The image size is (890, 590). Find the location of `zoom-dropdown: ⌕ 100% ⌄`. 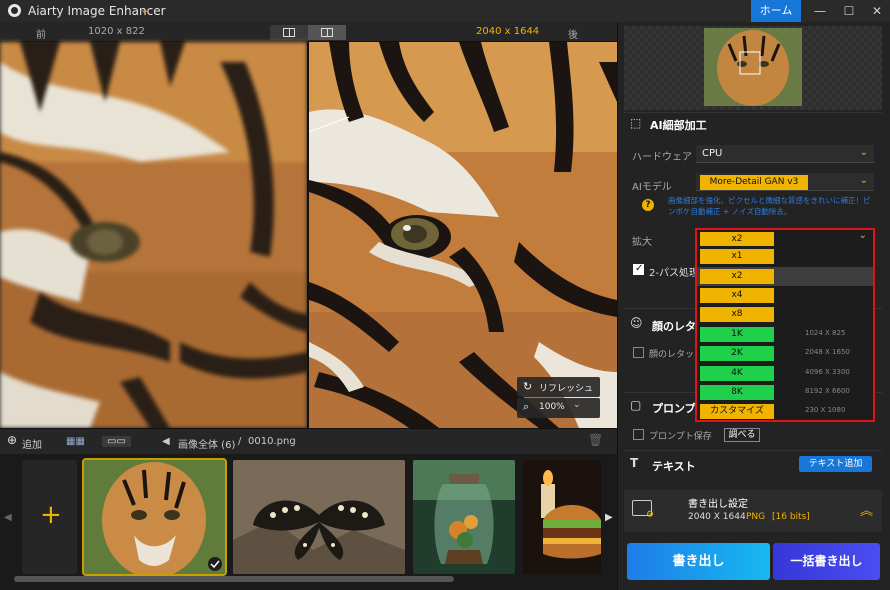

zoom-dropdown: ⌕ 100% ⌄ is located at coordinates (558, 408).